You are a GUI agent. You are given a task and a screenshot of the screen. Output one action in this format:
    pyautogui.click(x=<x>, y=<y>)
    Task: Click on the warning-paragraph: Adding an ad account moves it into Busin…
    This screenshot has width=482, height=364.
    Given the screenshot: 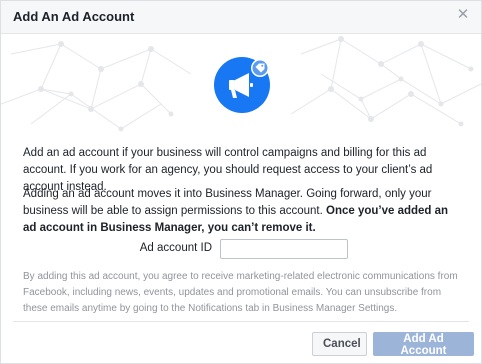 What is the action you would take?
    pyautogui.click(x=243, y=211)
    